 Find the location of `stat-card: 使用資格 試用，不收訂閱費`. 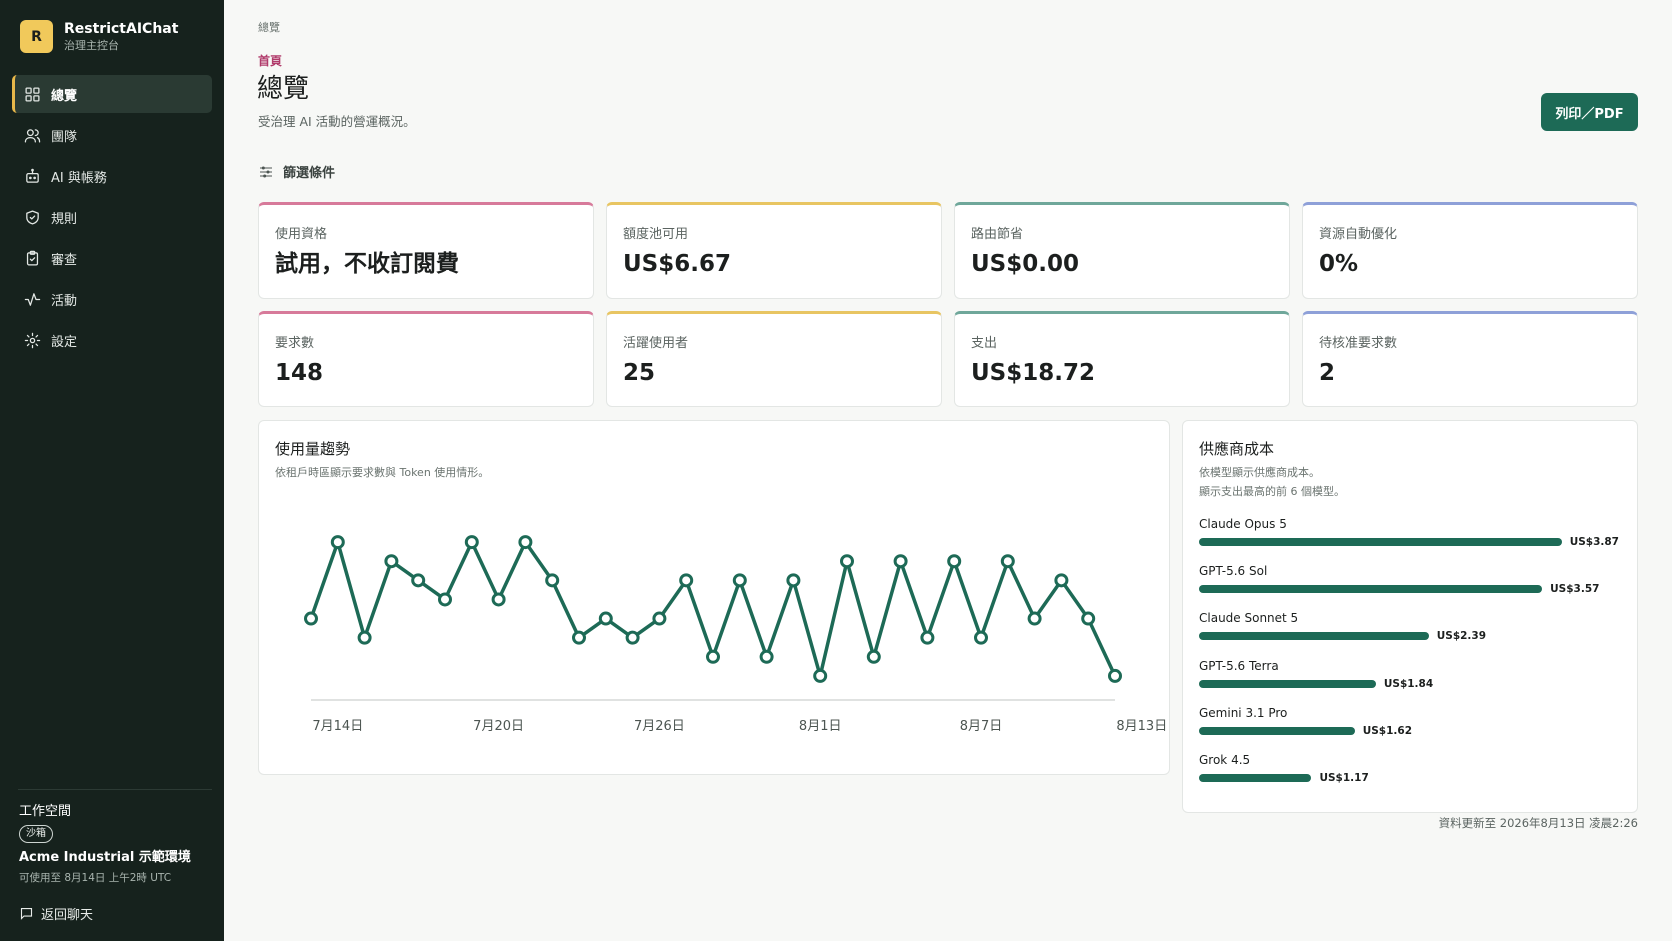

stat-card: 使用資格 試用，不收訂閱費 is located at coordinates (426, 250).